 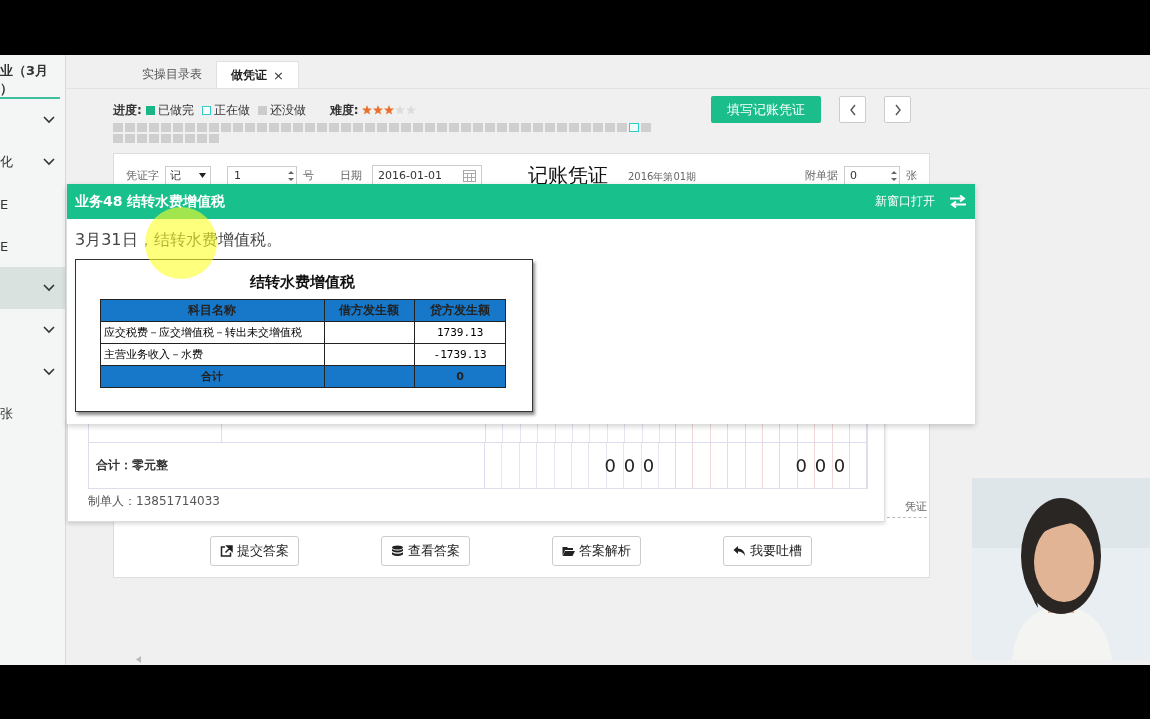 What do you see at coordinates (911, 175) in the screenshot?
I see `field-label: 张` at bounding box center [911, 175].